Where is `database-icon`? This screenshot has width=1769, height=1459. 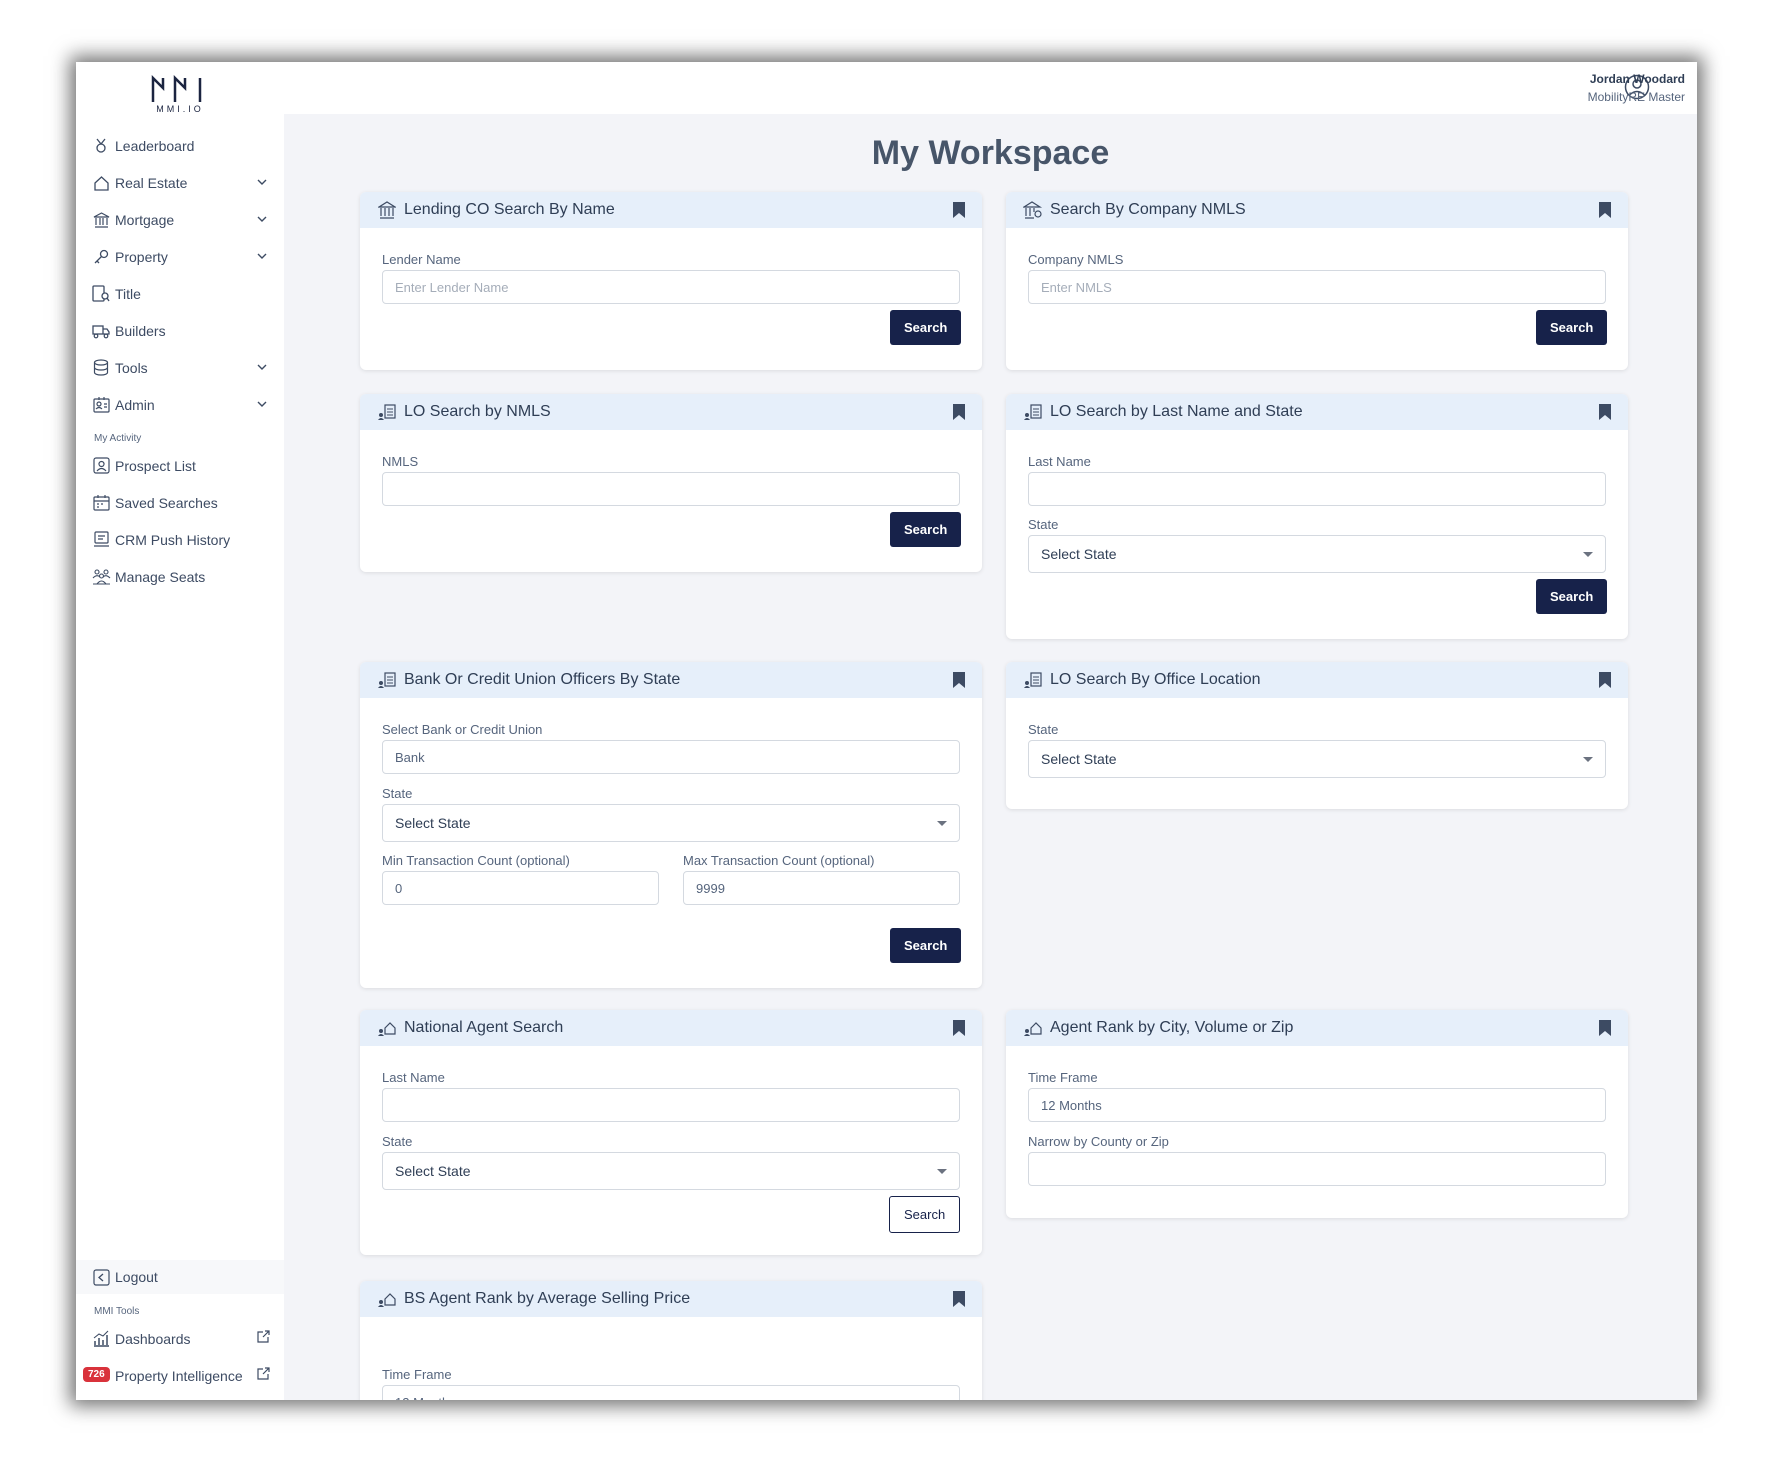
database-icon is located at coordinates (101, 368).